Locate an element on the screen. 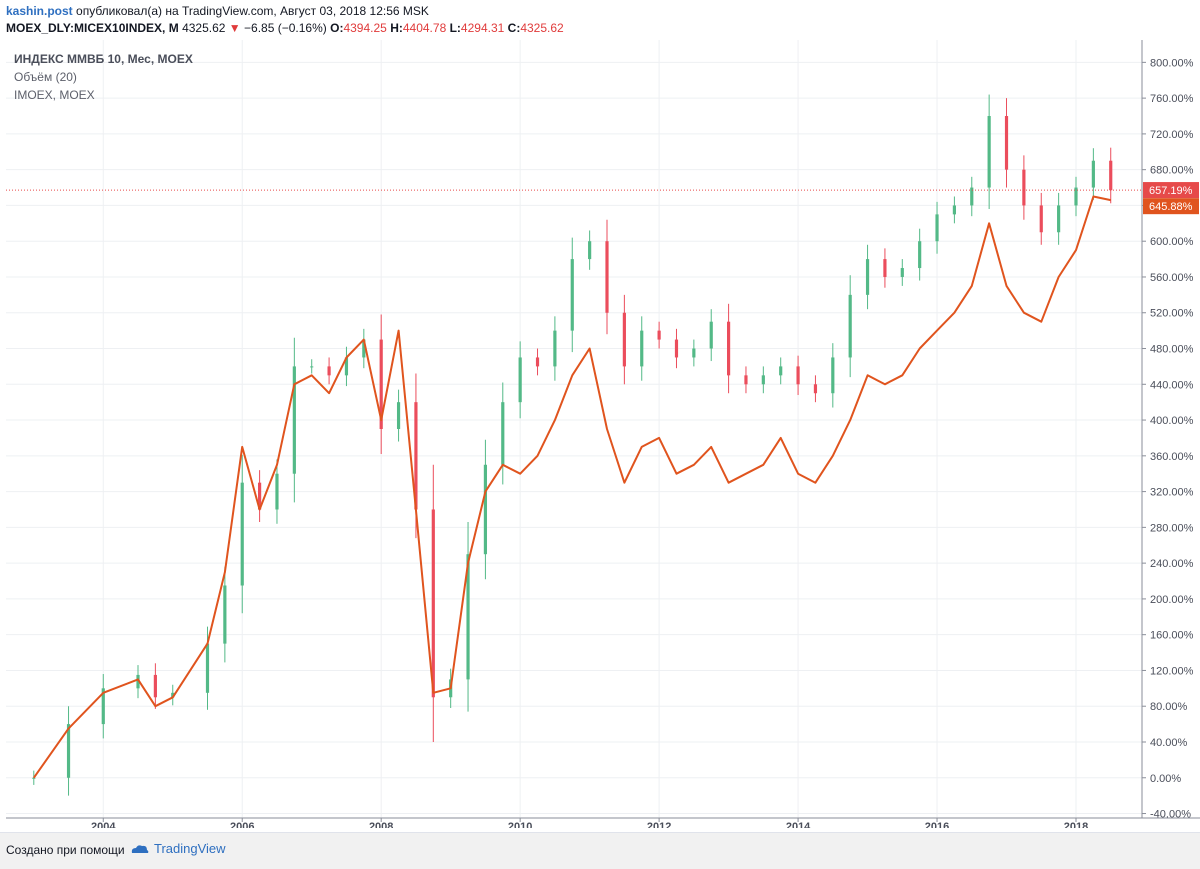 This screenshot has width=1200, height=869. y-tick-label: 360.00% is located at coordinates (1172, 457).